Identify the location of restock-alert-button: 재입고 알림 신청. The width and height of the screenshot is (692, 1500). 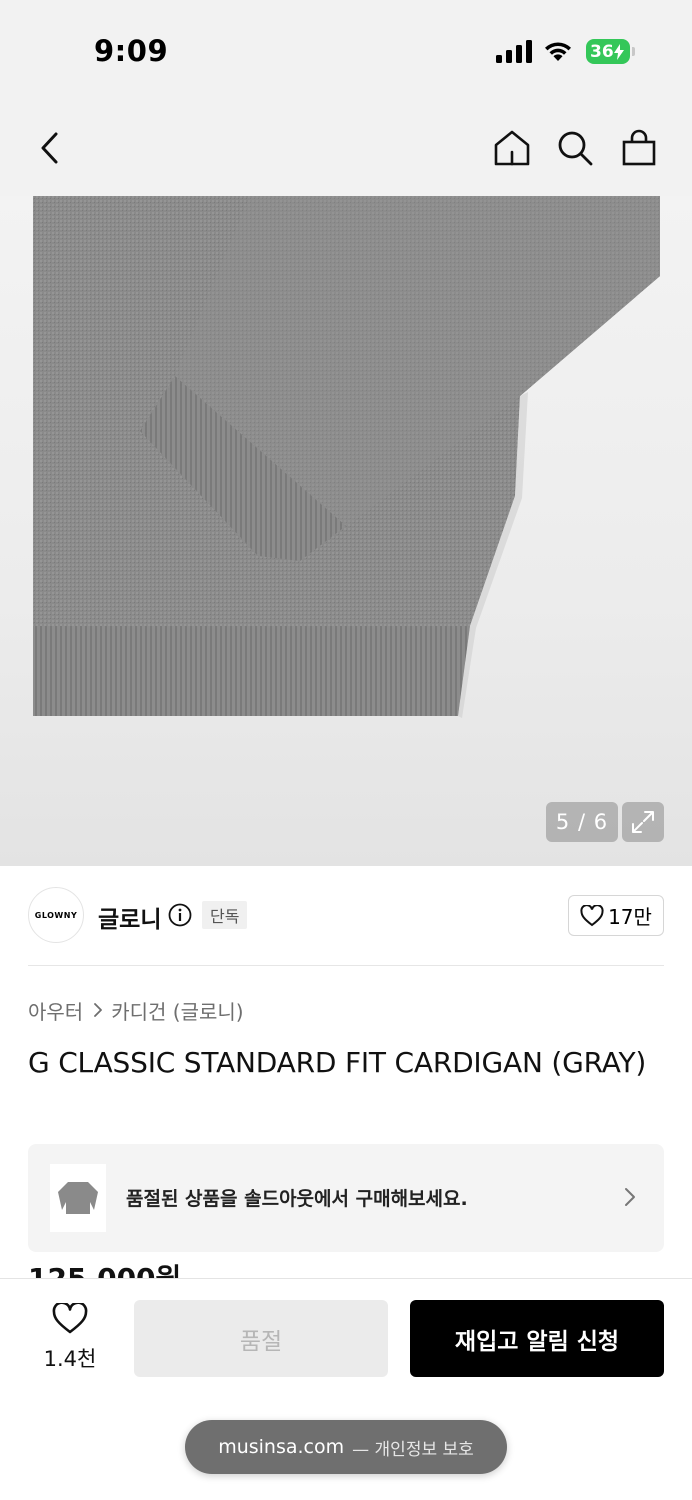
(537, 1338).